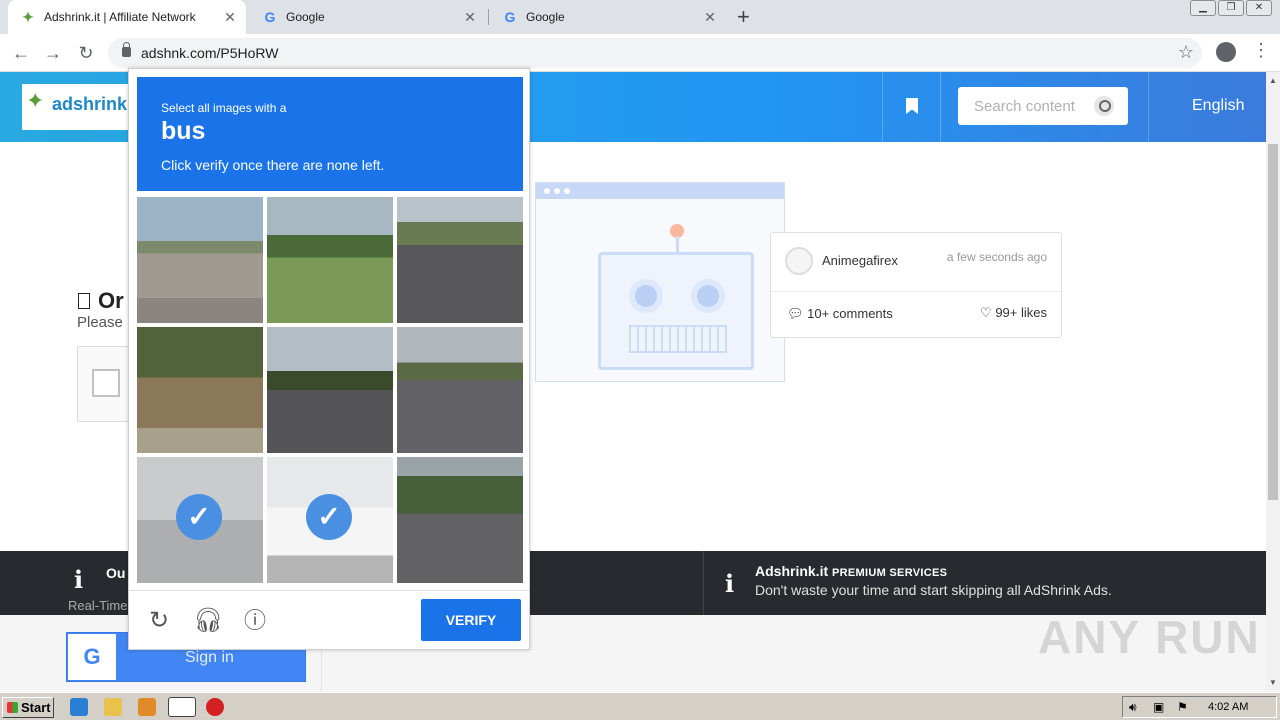 This screenshot has width=1280, height=720. Describe the element at coordinates (224, 108) in the screenshot. I see `captcha-prompt: Select all images with a` at that location.